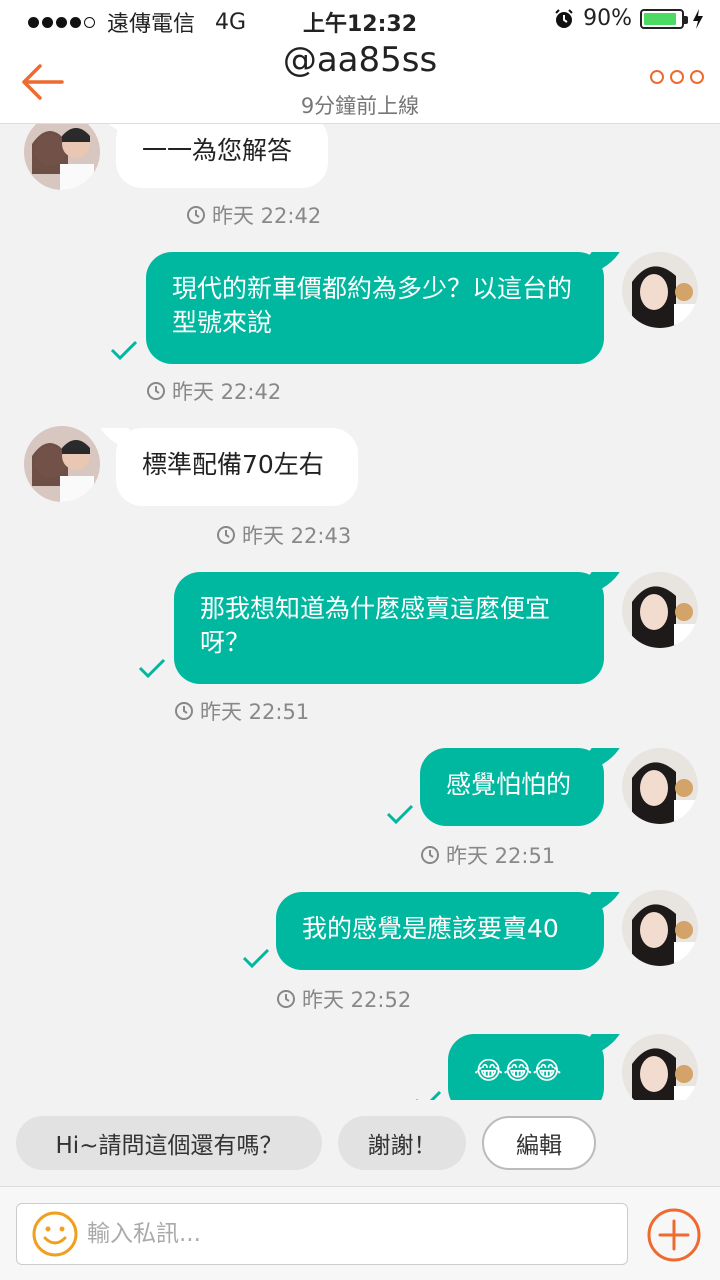  What do you see at coordinates (372, 305) in the screenshot?
I see `message-text: 現代的新車價都約為多少？以這台的型號來說` at bounding box center [372, 305].